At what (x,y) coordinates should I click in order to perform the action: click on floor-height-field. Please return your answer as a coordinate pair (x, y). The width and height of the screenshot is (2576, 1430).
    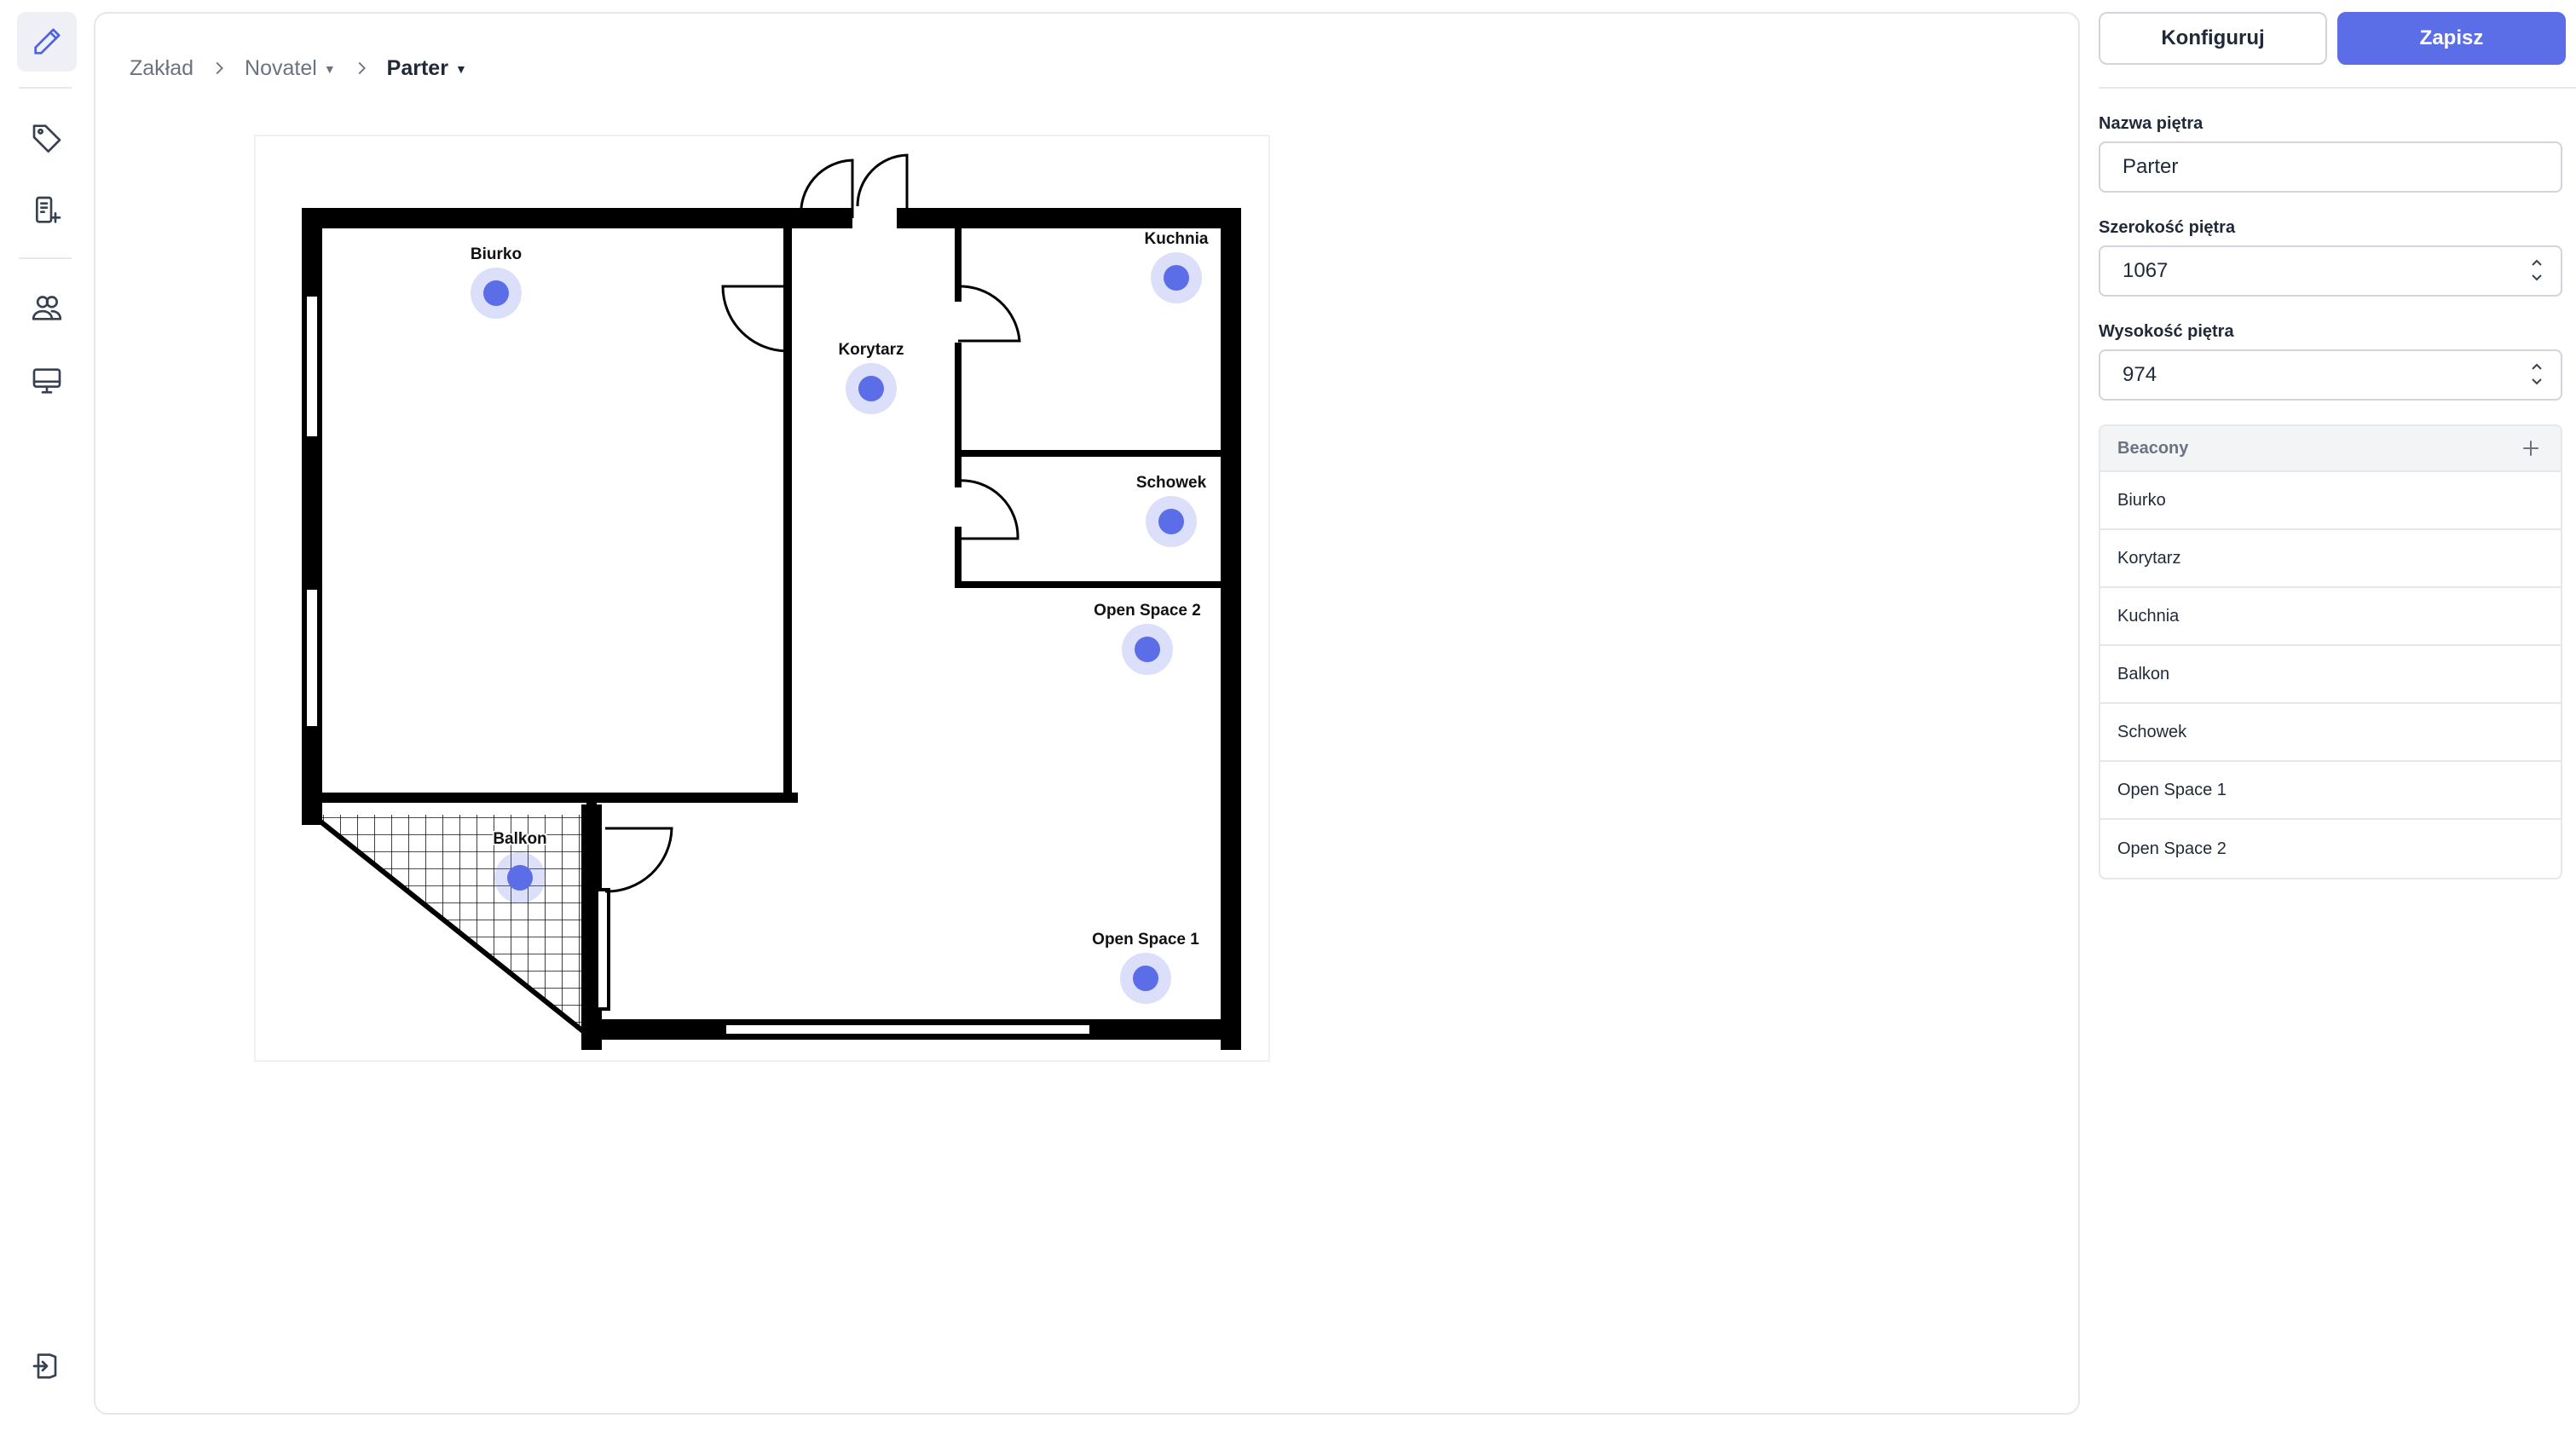
    Looking at the image, I should click on (2330, 375).